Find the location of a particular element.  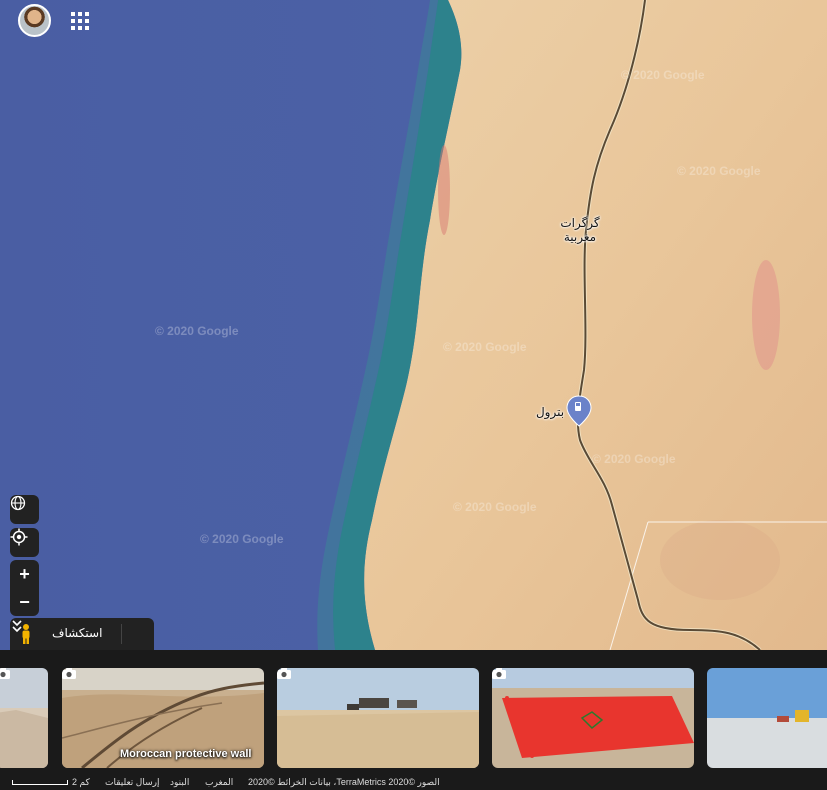

zoom-in-button: + is located at coordinates (24, 574).